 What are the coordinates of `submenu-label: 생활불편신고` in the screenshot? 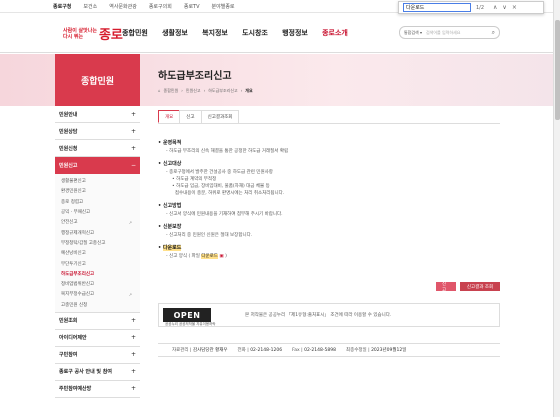 It's located at (73, 182).